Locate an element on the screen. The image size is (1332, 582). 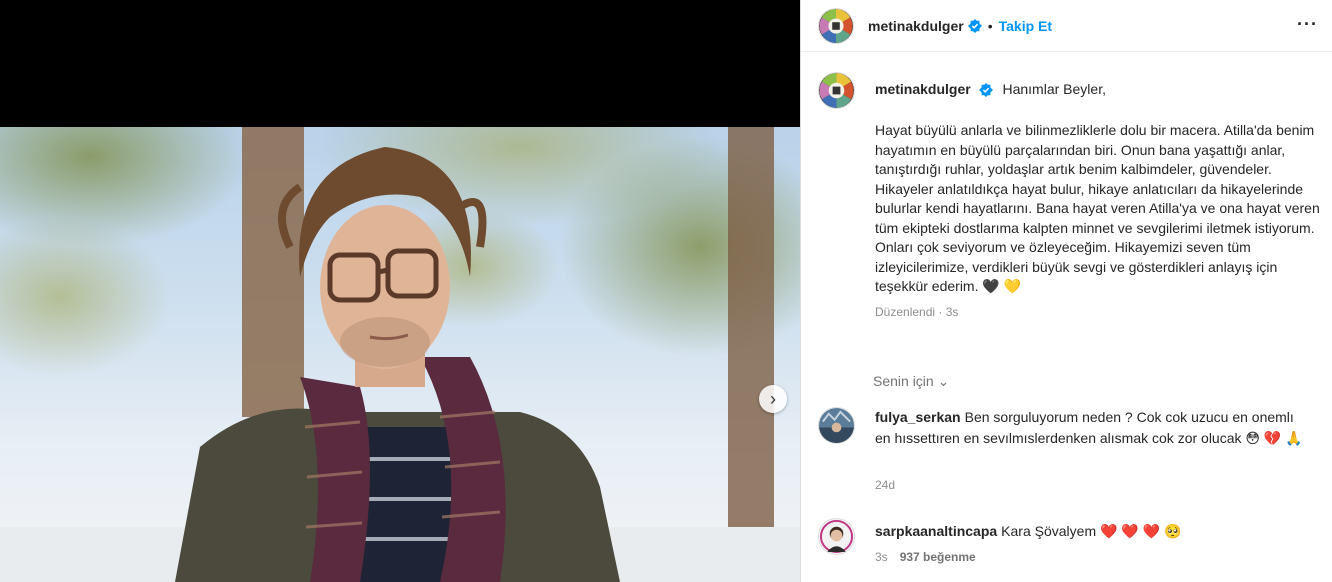
comment-username: sarpkaanaltincapa is located at coordinates (936, 531).